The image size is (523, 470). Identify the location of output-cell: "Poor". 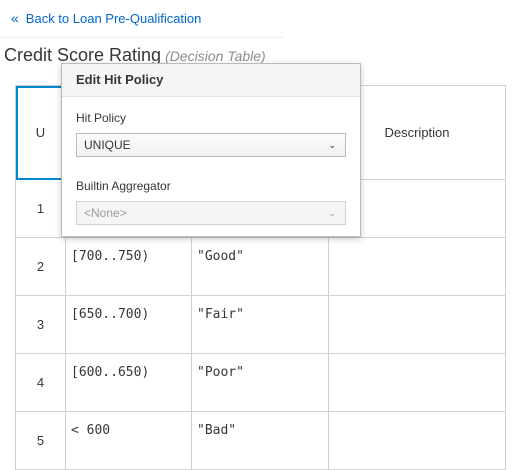
(260, 382).